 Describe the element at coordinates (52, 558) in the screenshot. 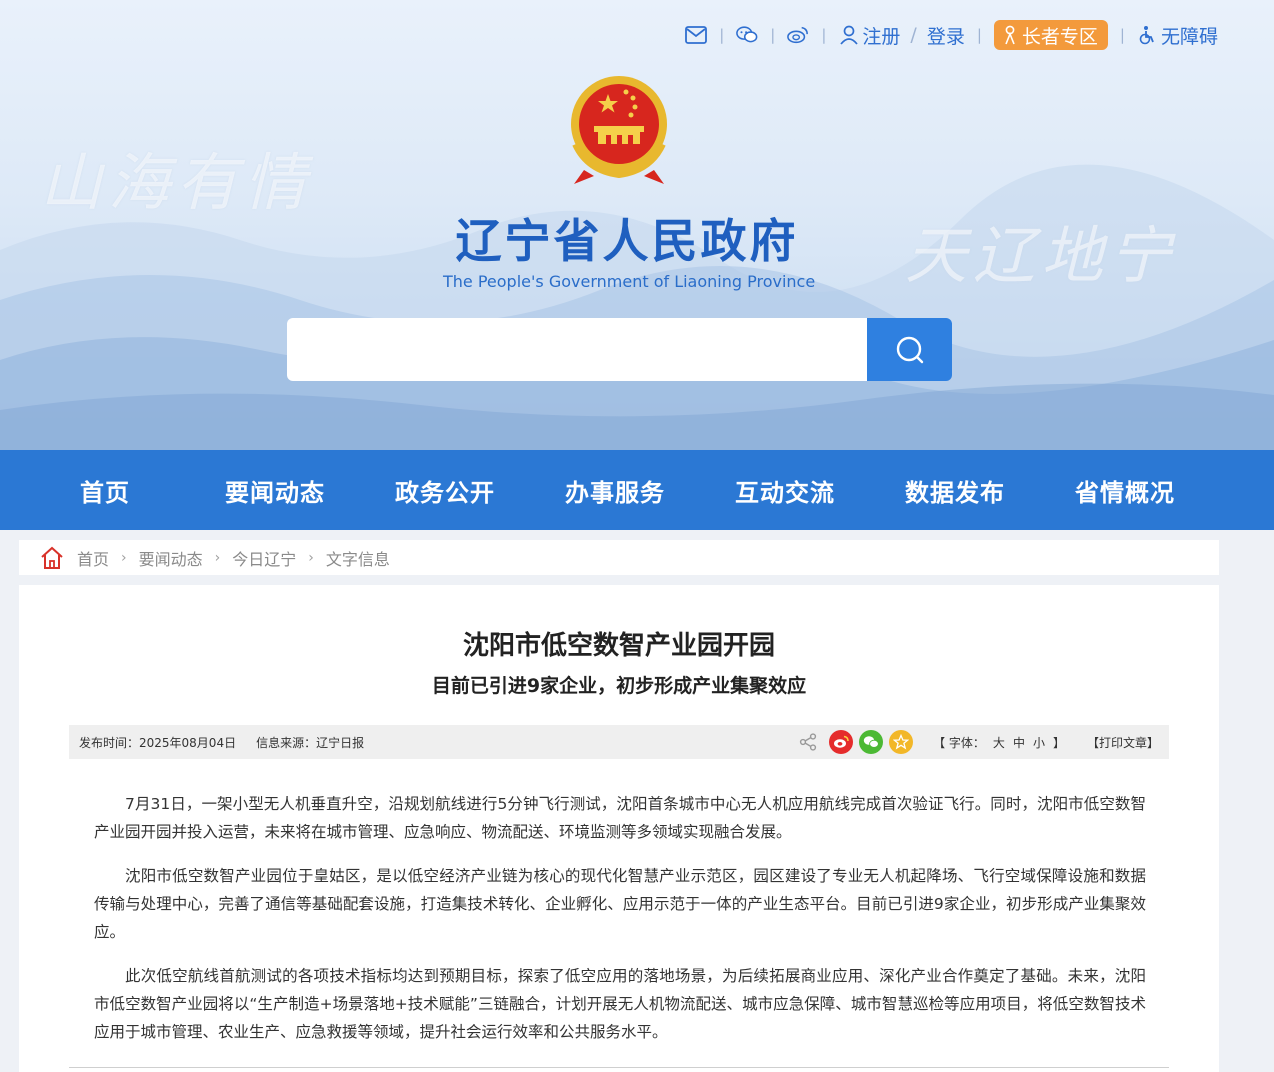

I see `home-icon` at that location.